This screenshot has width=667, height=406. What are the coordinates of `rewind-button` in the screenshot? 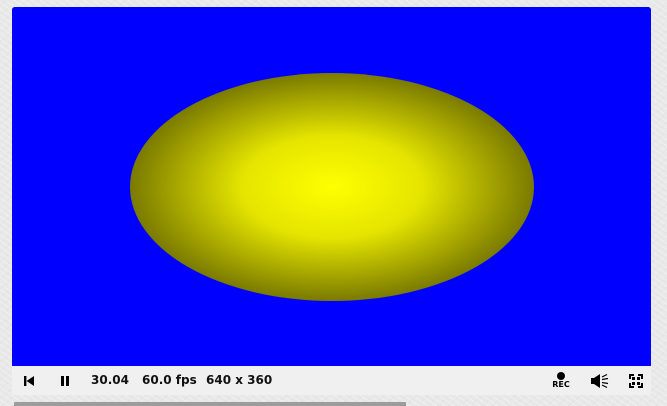 It's located at (29, 380).